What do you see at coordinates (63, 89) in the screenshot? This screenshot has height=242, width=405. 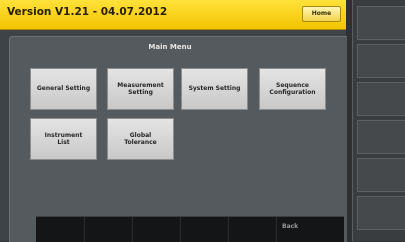 I see `general-setting-button: General Setting` at bounding box center [63, 89].